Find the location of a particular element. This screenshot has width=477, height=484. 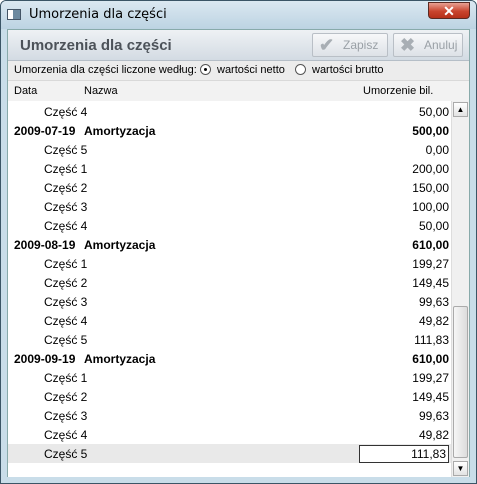

close-button: ✕ is located at coordinates (449, 10).